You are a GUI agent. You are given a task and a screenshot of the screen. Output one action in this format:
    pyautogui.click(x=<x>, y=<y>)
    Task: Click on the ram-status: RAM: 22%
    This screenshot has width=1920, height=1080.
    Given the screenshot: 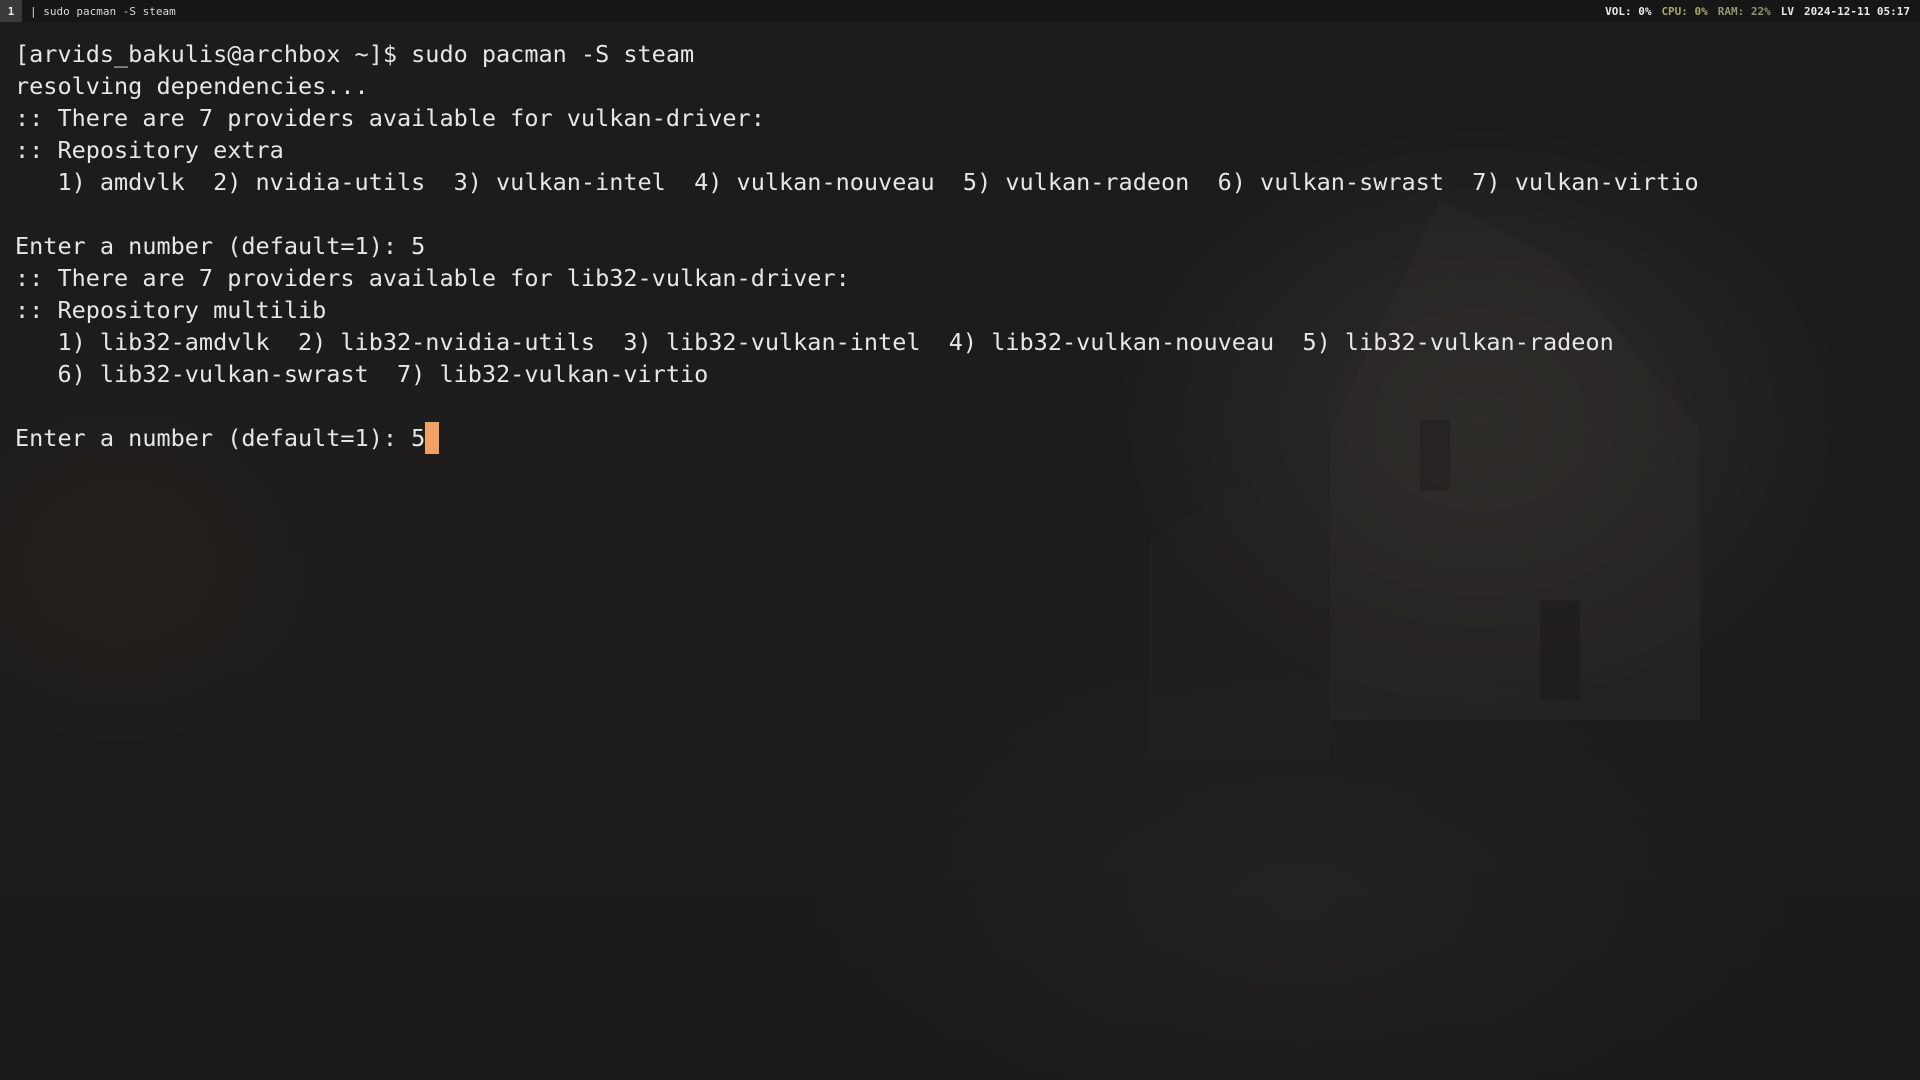 What is the action you would take?
    pyautogui.click(x=1744, y=11)
    